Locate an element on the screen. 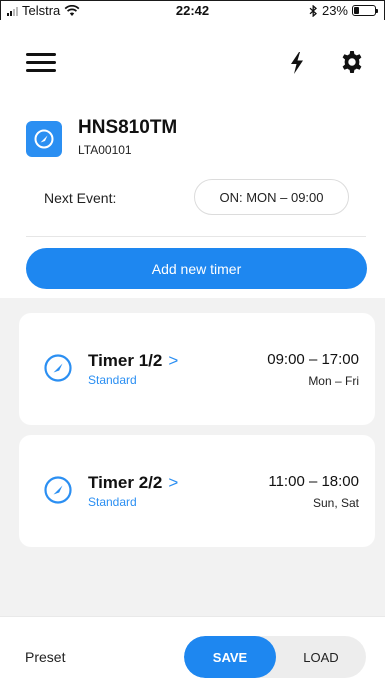 This screenshot has width=385, height=684. timer-name: Timer 2/2 > is located at coordinates (133, 483).